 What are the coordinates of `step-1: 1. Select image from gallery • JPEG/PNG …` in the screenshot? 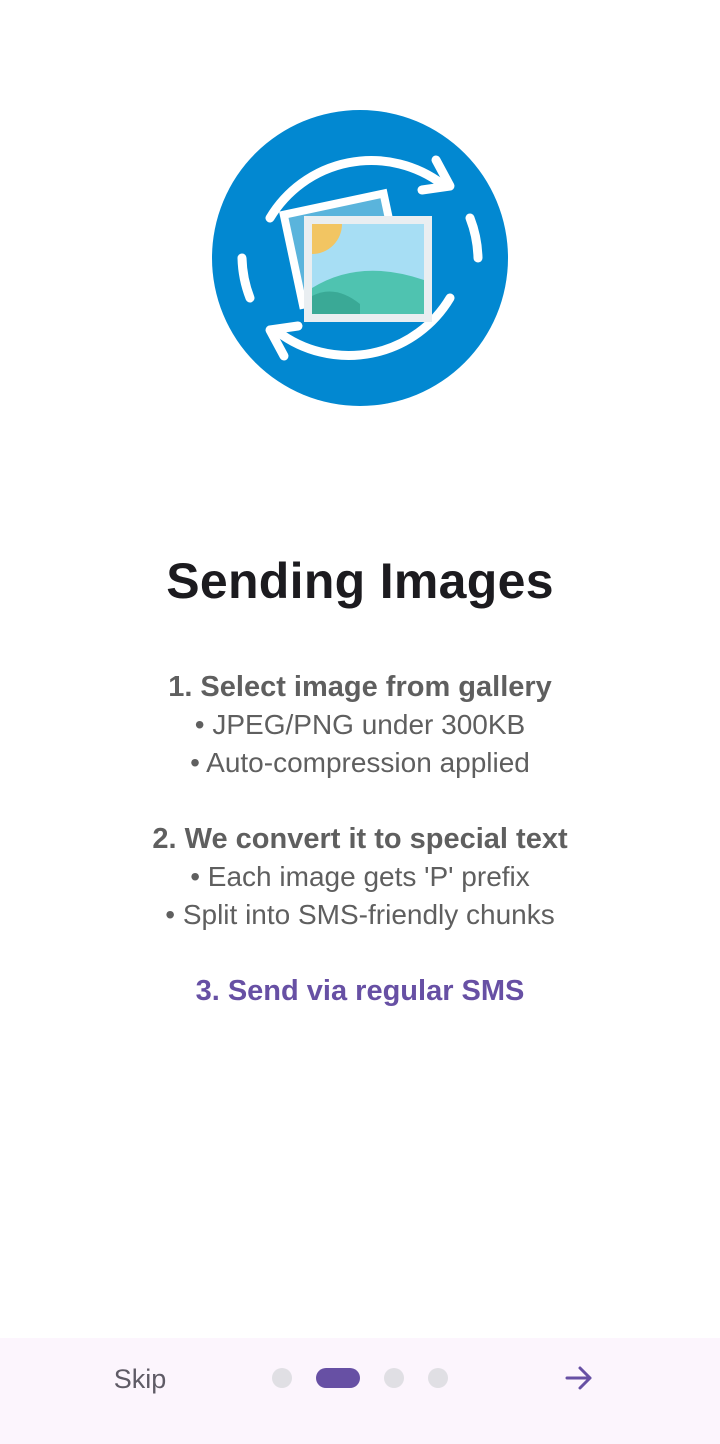 It's located at (360, 725).